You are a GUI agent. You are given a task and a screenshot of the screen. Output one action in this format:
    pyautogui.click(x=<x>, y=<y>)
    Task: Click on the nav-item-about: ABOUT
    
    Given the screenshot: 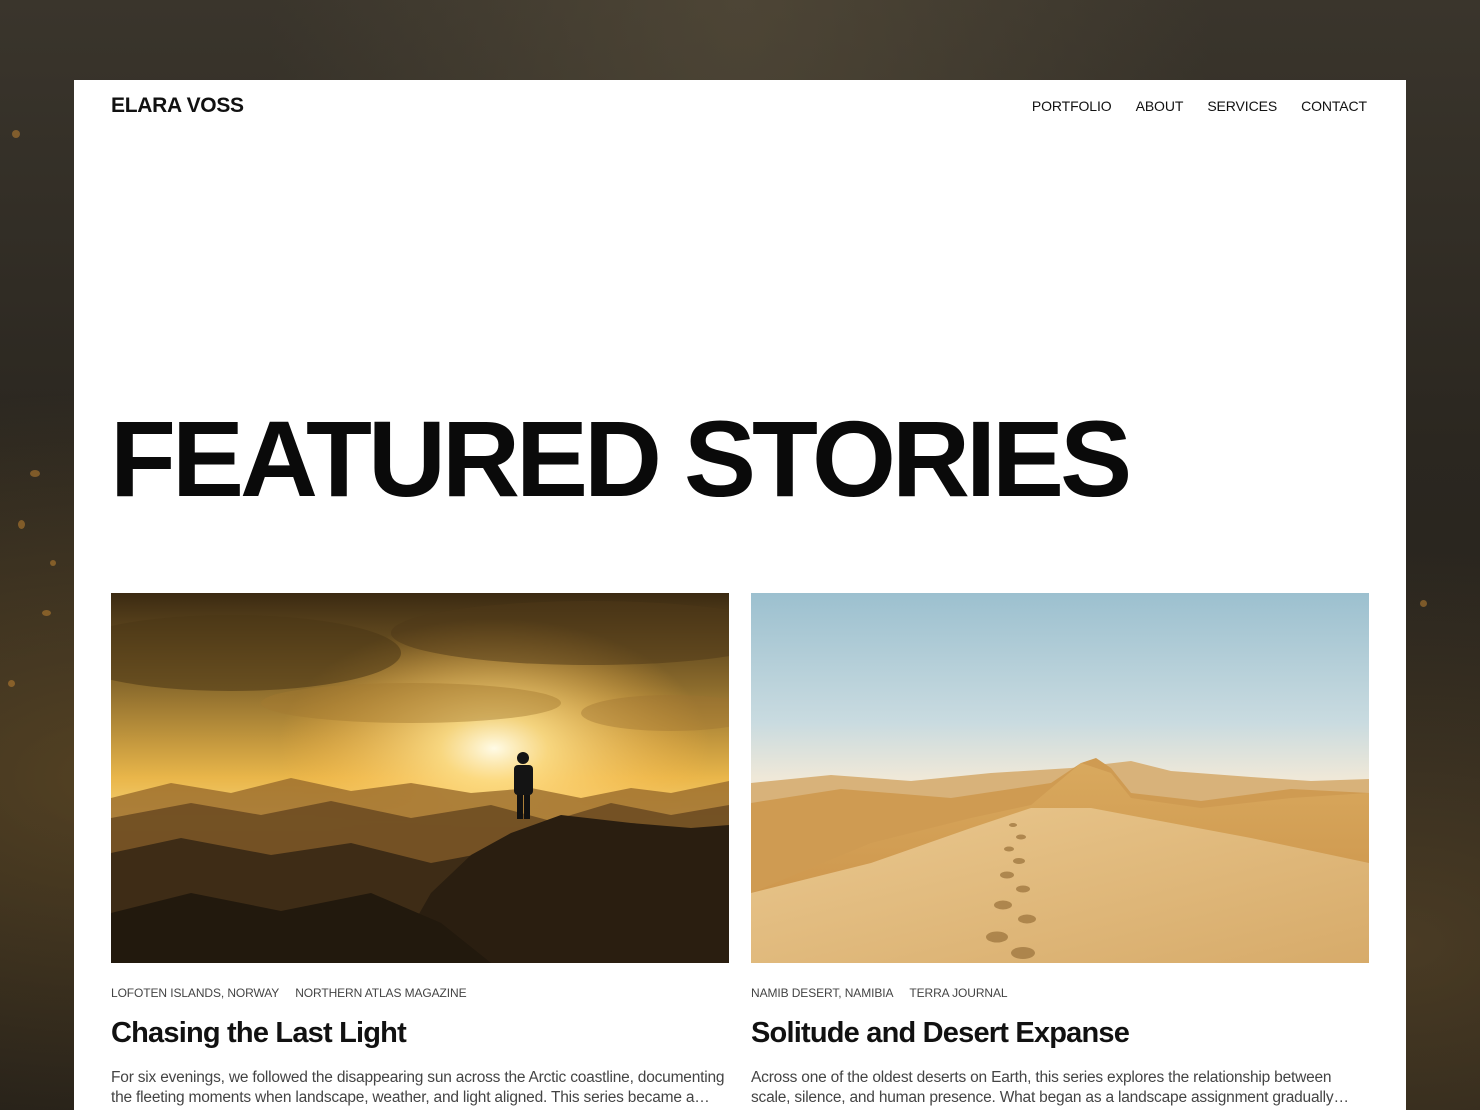 What is the action you would take?
    pyautogui.click(x=1160, y=106)
    